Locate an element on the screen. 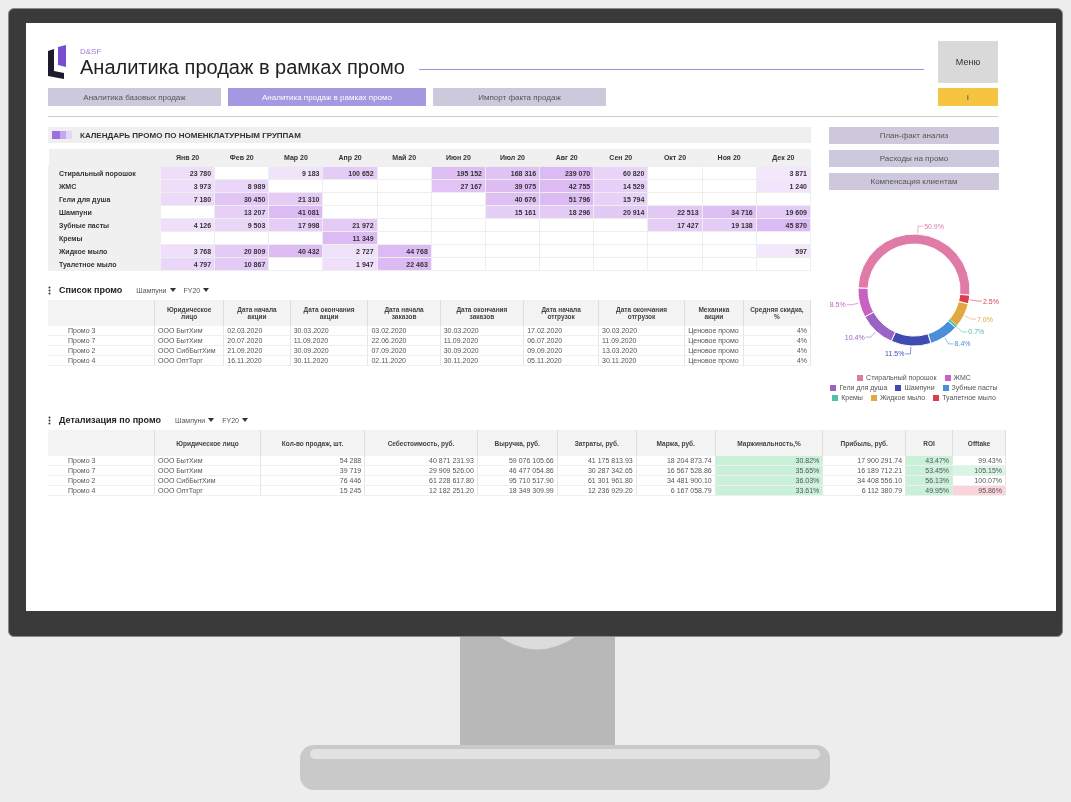 This screenshot has width=1071, height=802. brand-name: D&SF is located at coordinates (91, 51).